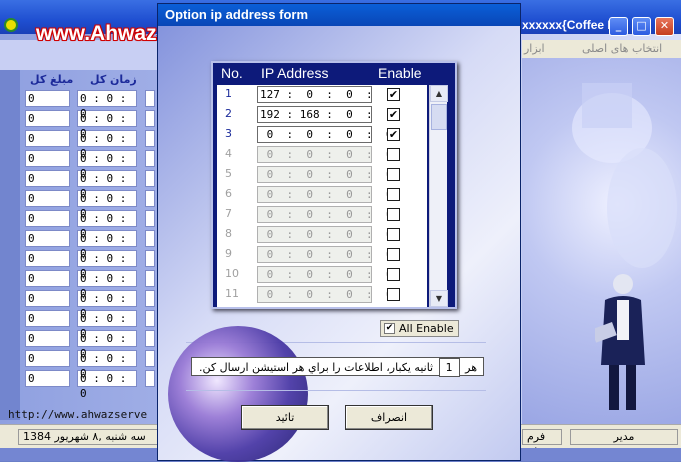 The height and width of the screenshot is (462, 681). I want to click on scroll-down-icon: ▼, so click(439, 298).